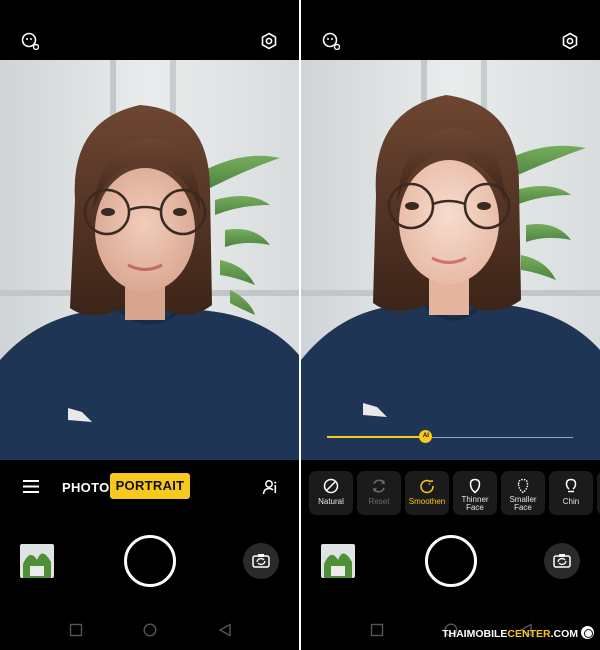  I want to click on beauty-option-thinner-face: Thinner Face, so click(475, 493).